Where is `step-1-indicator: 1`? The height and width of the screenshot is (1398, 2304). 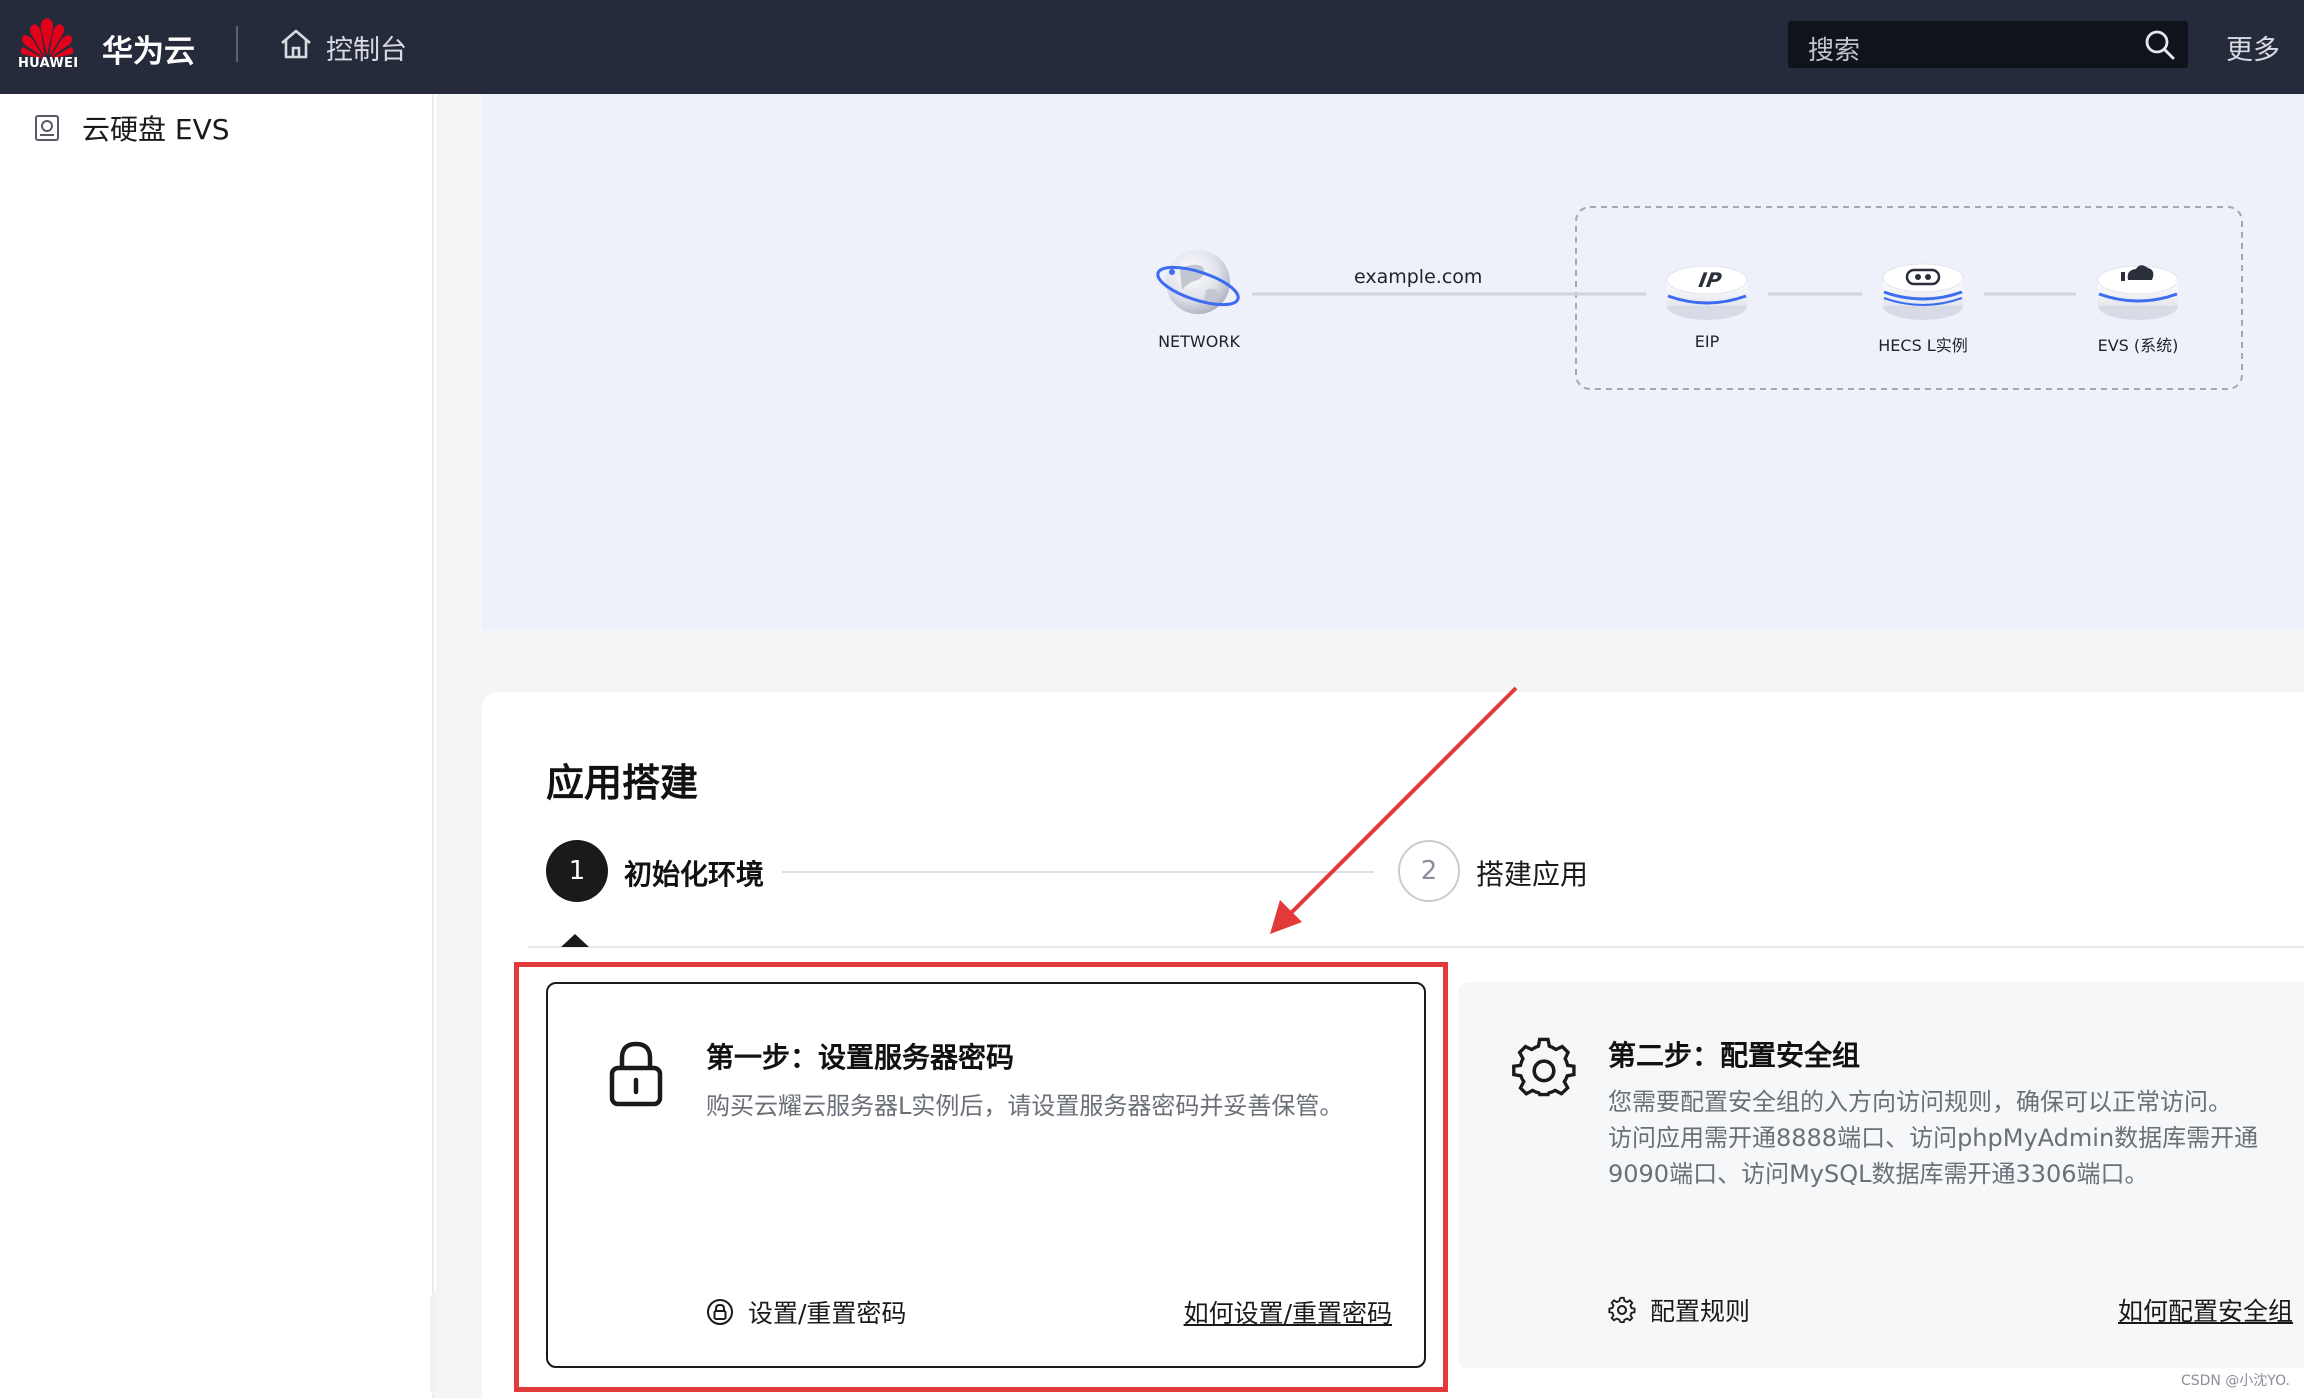
step-1-indicator: 1 is located at coordinates (577, 871).